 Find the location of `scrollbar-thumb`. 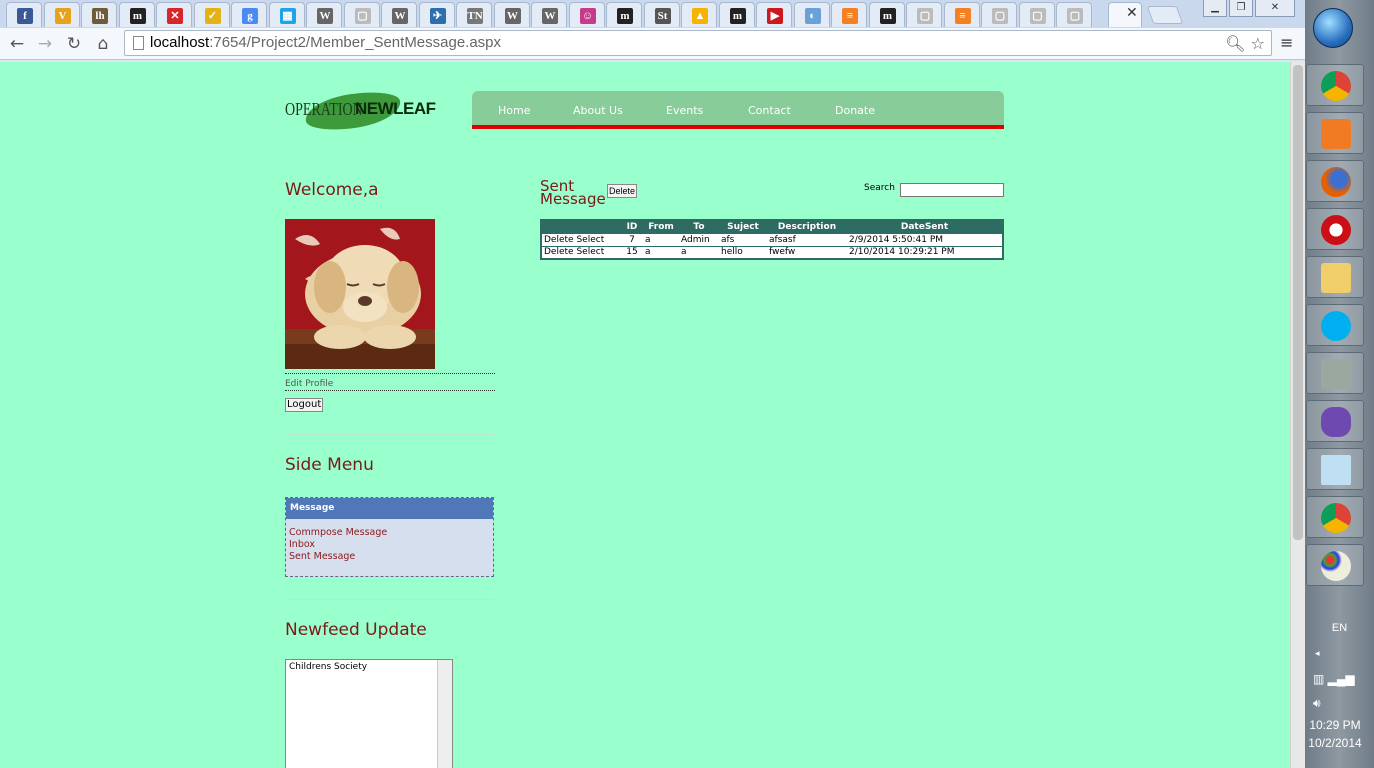

scrollbar-thumb is located at coordinates (1298, 302).